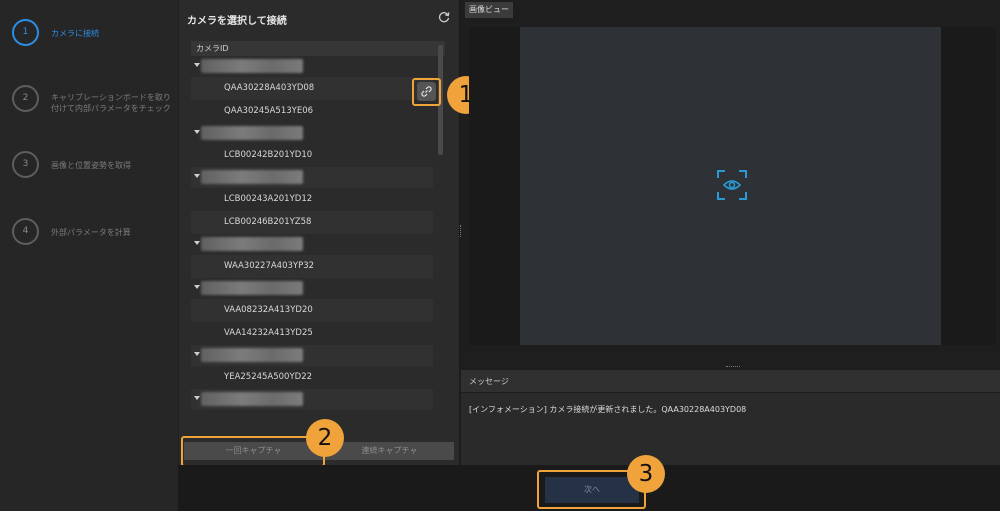  I want to click on camera-item: VAA14232A413YD25, so click(312, 333).